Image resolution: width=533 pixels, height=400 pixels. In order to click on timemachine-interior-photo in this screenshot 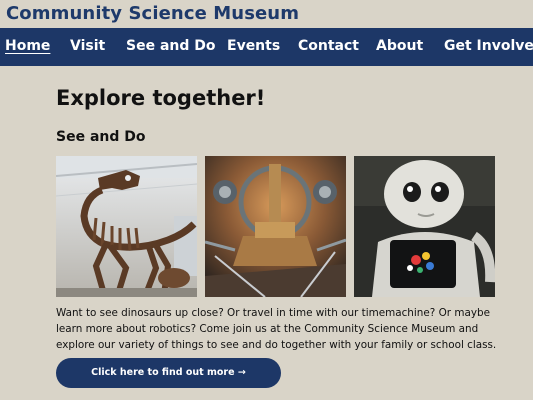, I will do `click(275, 226)`.